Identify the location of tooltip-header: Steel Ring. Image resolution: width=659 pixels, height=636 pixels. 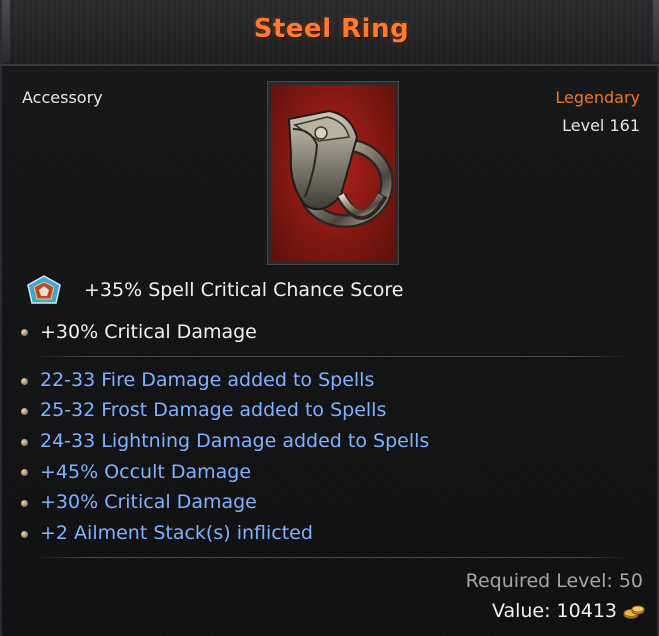
(330, 33).